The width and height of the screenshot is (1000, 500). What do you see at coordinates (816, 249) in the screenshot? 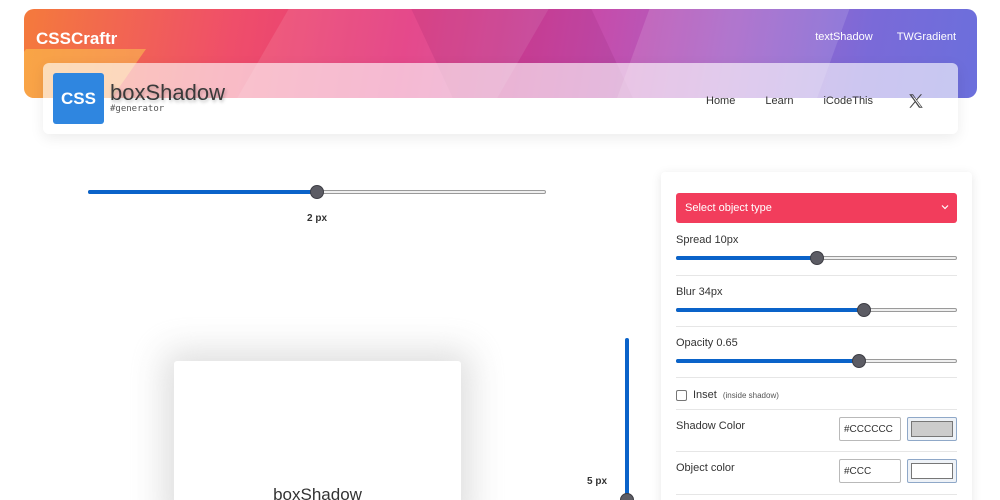
I see `spread-row: Spread 10px` at bounding box center [816, 249].